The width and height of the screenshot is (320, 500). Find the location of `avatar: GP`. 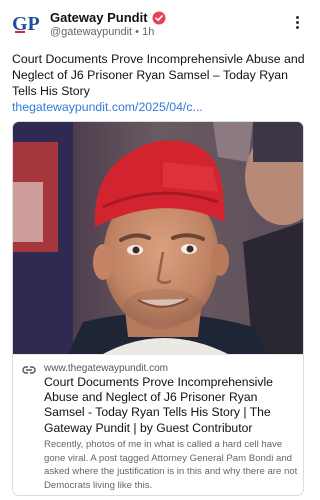

avatar: GP is located at coordinates (27, 23).